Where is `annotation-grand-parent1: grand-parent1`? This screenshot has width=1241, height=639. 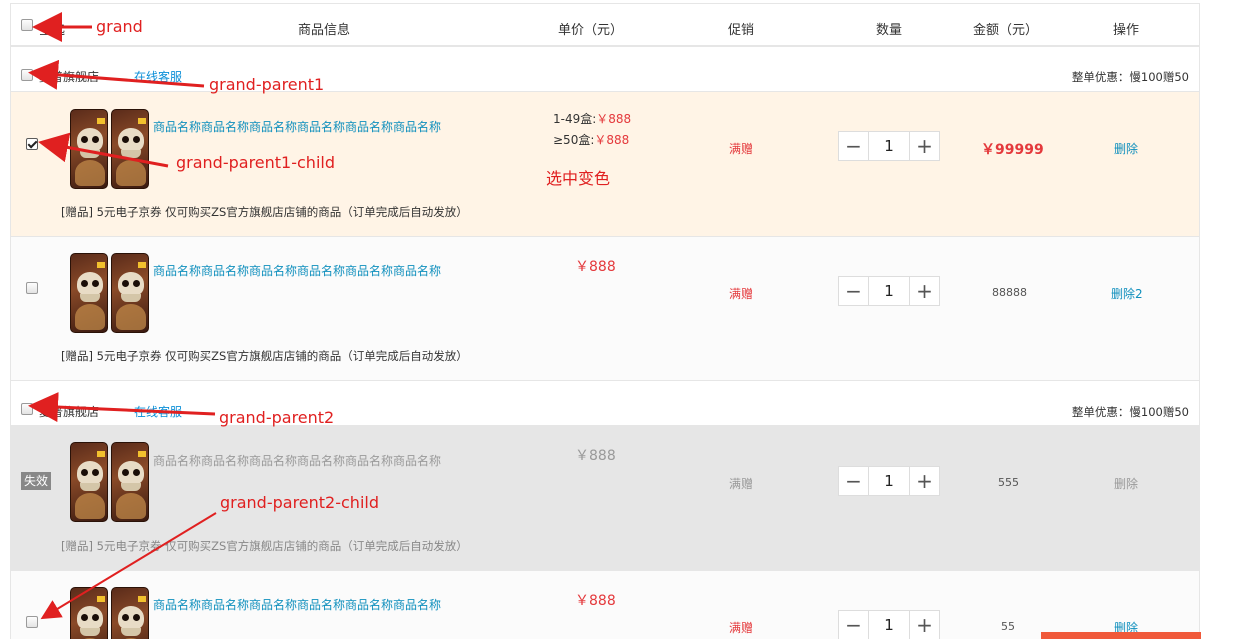 annotation-grand-parent1: grand-parent1 is located at coordinates (267, 84).